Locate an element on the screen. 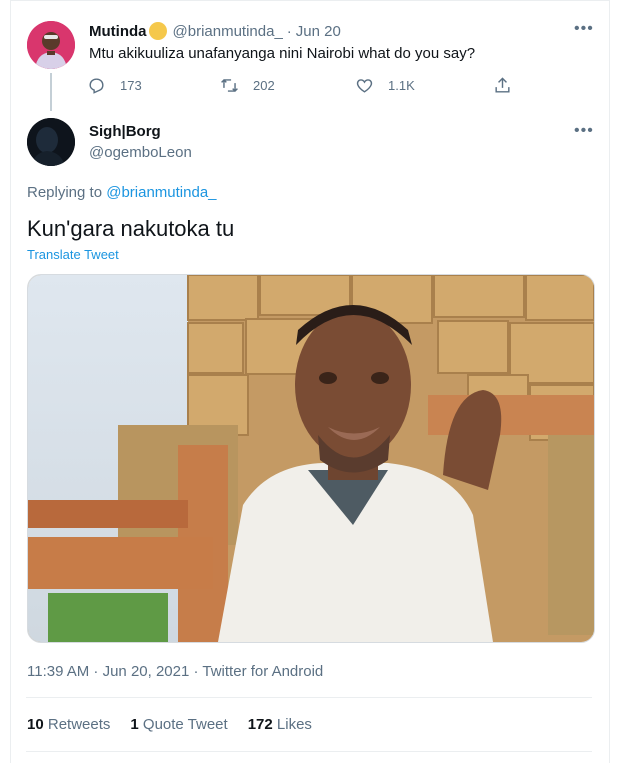  share-icon is located at coordinates (502, 85).